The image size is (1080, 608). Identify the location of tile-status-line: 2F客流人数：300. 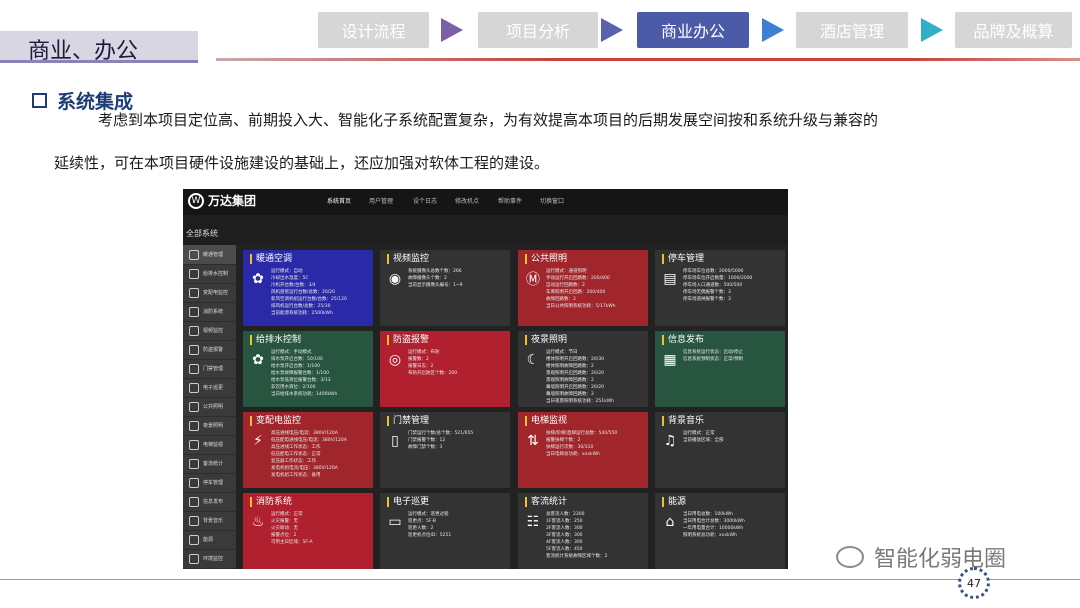
(564, 528).